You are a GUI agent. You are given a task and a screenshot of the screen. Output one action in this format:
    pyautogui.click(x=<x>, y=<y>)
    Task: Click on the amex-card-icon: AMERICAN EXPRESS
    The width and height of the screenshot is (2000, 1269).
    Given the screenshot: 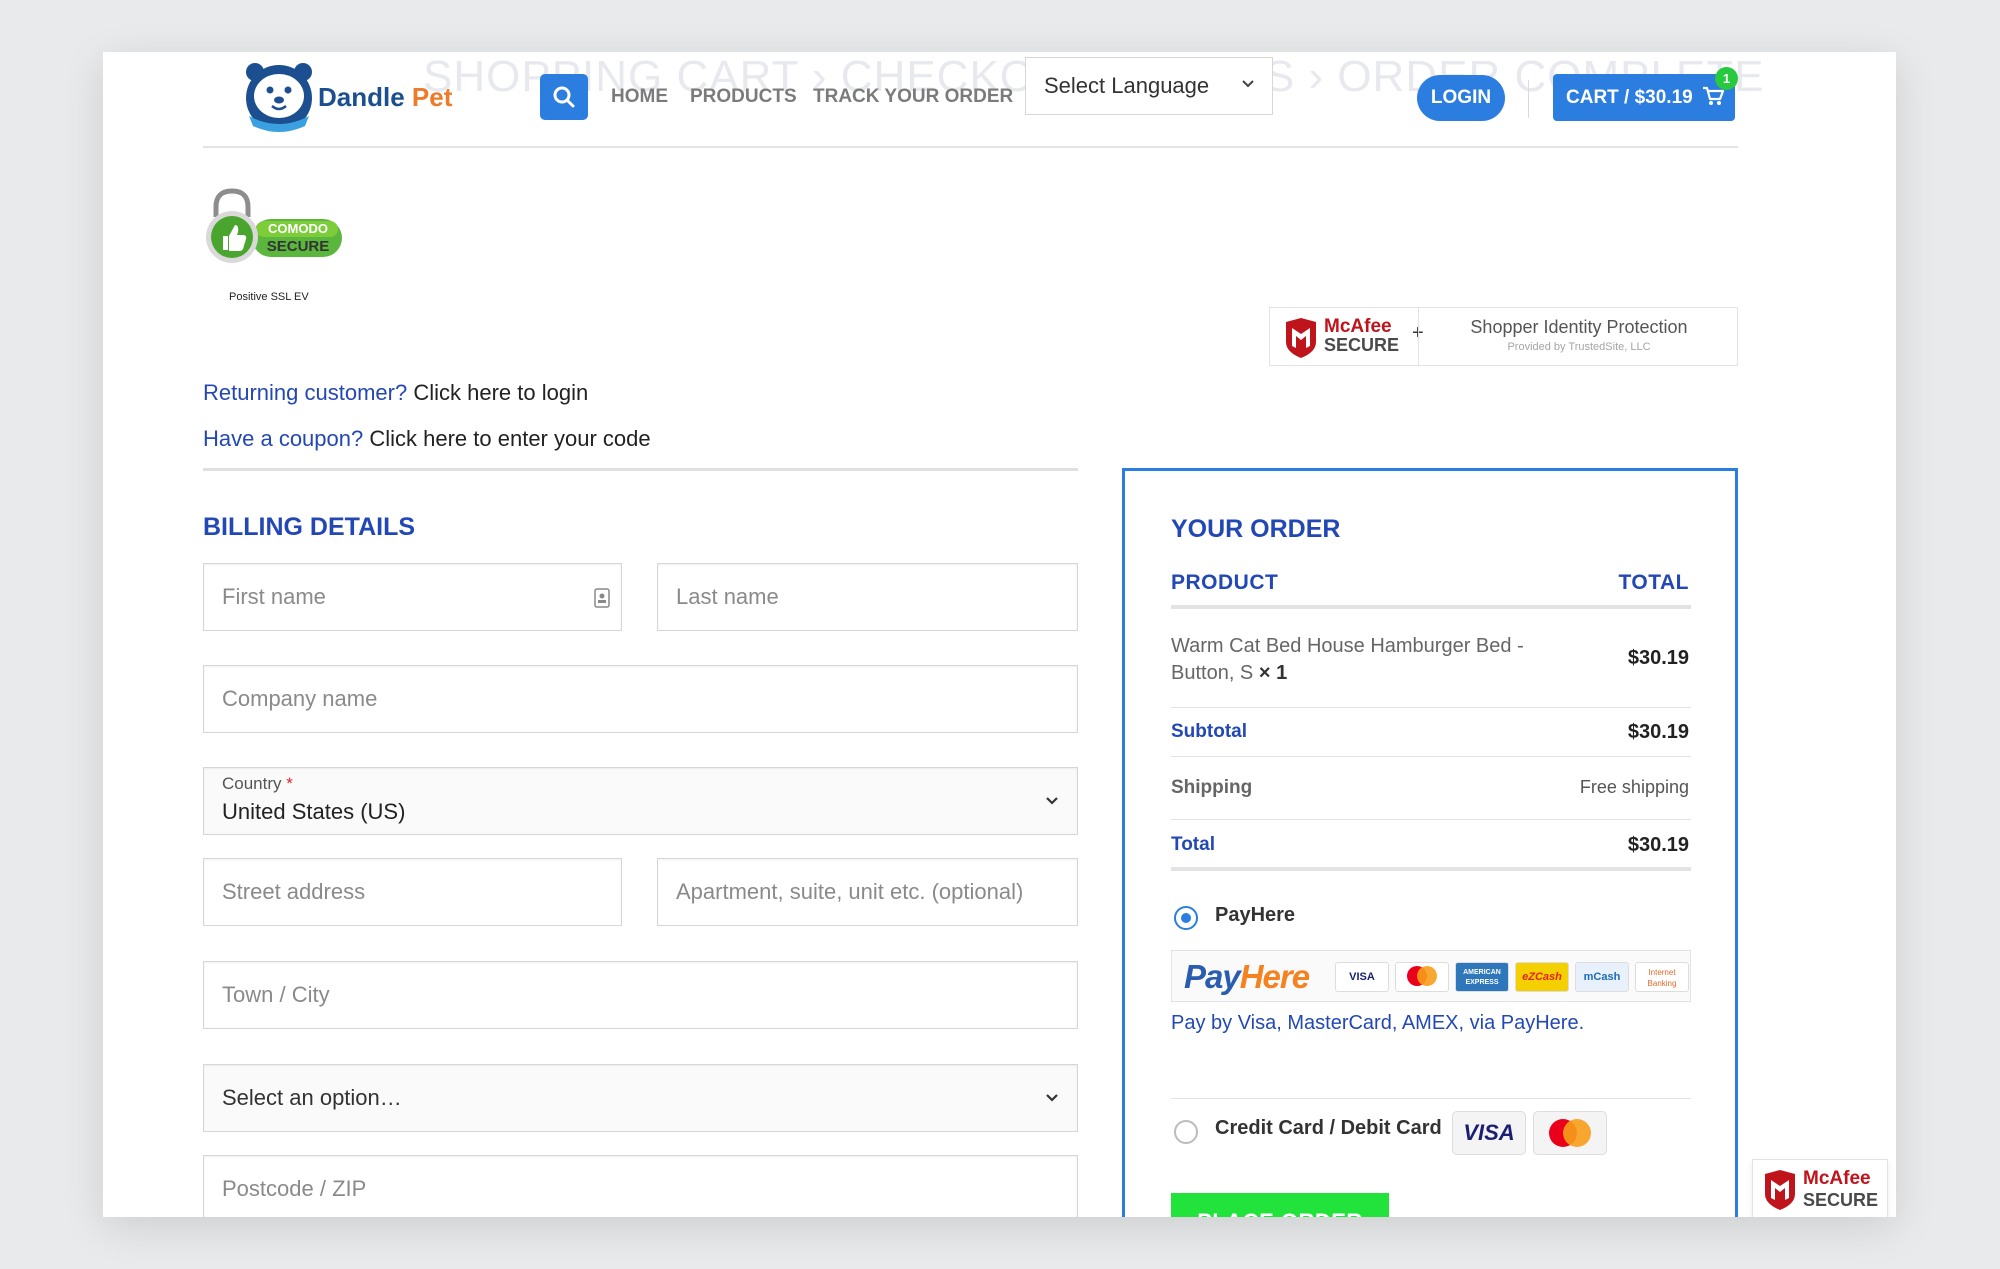 What is the action you would take?
    pyautogui.click(x=1482, y=977)
    